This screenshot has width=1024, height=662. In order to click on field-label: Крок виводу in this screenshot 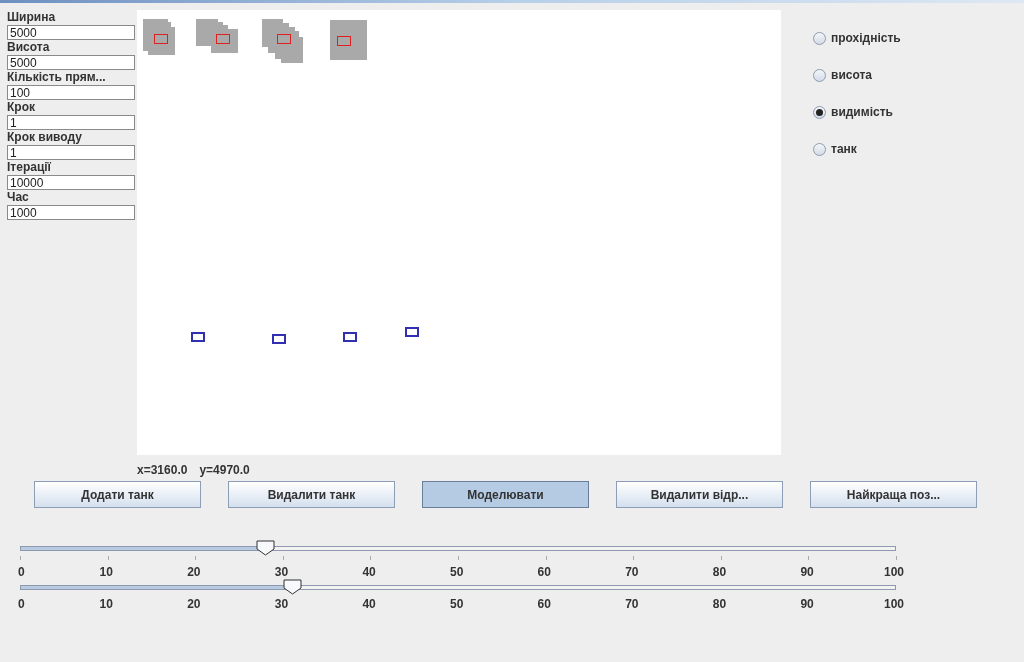, I will do `click(45, 137)`.